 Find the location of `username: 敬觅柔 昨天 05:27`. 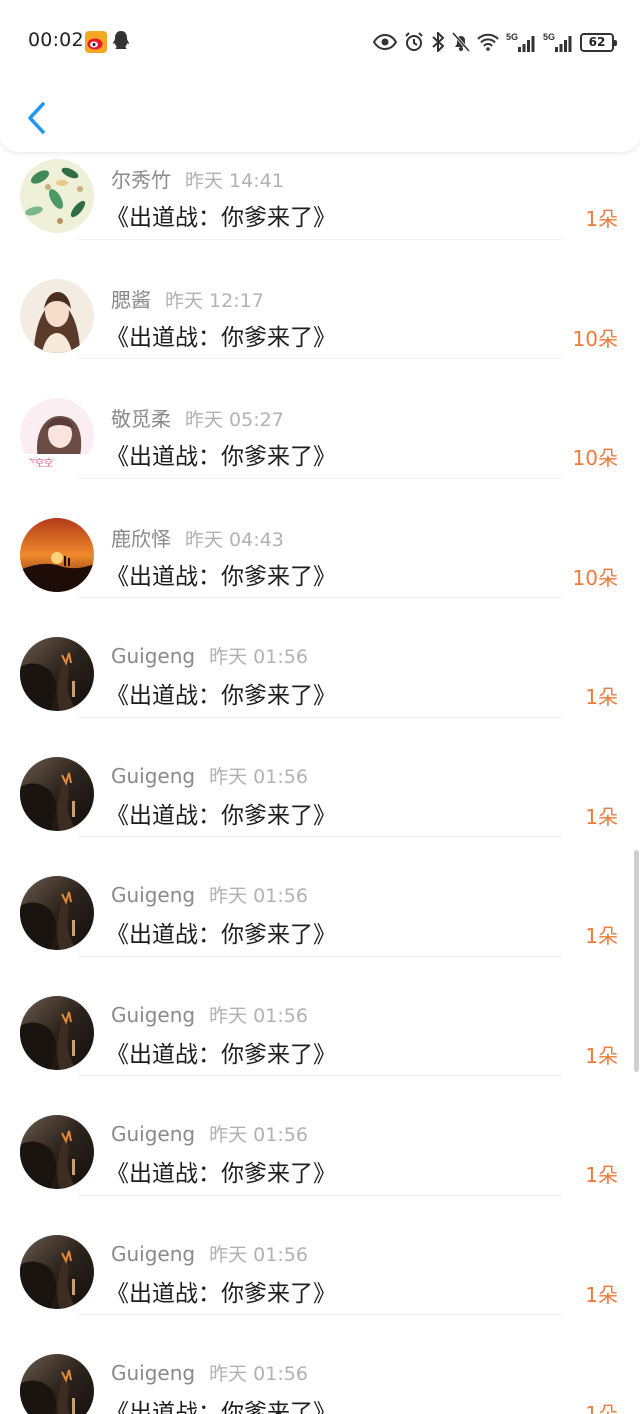

username: 敬觅柔 昨天 05:27 is located at coordinates (197, 417).